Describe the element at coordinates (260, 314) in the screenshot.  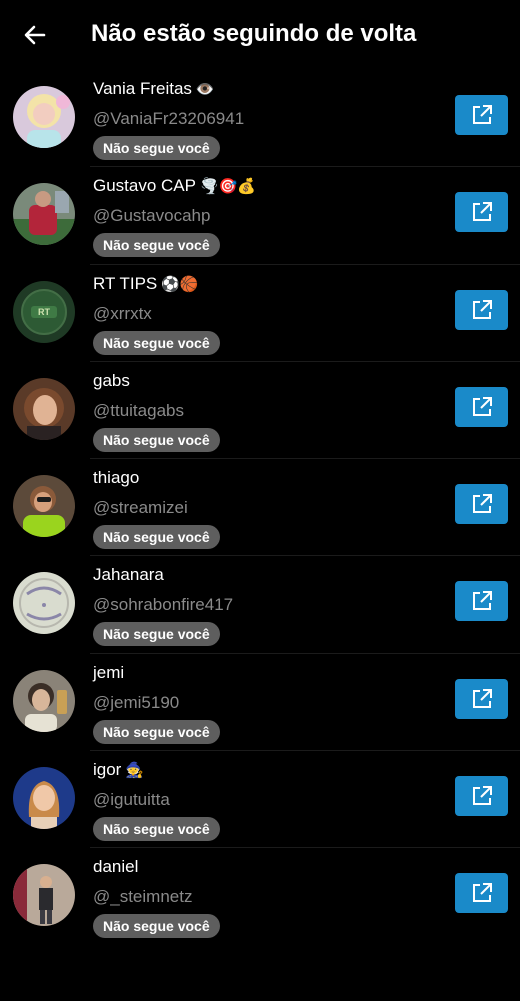
I see `list-item: RT RT TIPS ⚽🏀 @xrrxtx Não segue você` at that location.